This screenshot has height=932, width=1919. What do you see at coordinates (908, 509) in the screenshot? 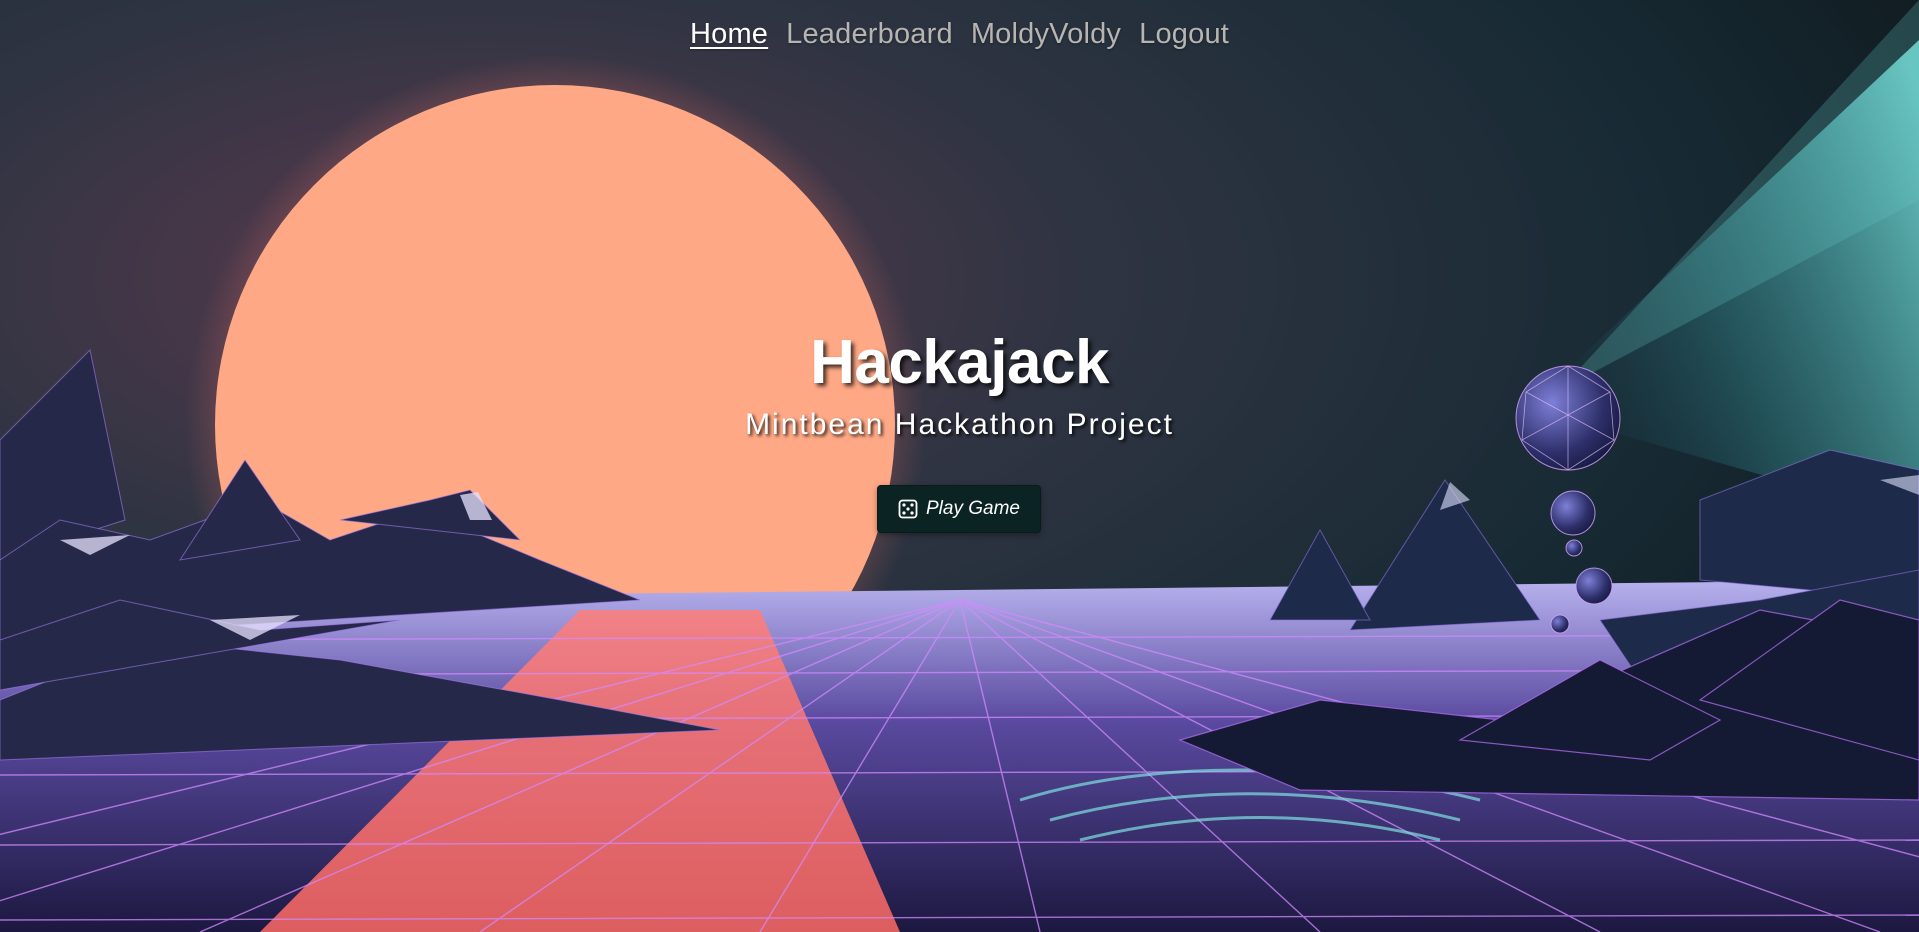
I see `dice-icon` at bounding box center [908, 509].